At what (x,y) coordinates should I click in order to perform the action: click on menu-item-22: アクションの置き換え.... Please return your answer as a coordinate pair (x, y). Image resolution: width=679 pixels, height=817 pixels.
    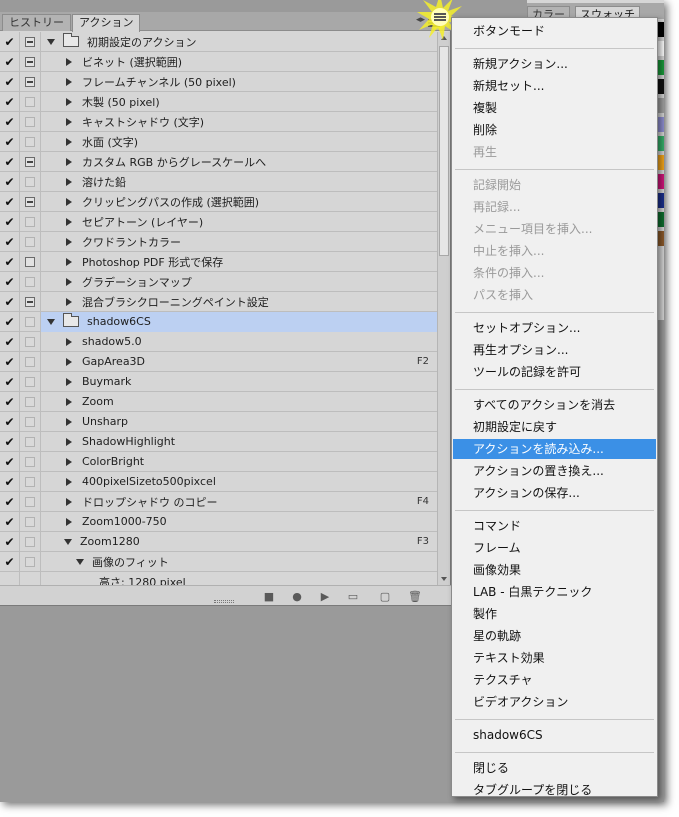
    Looking at the image, I should click on (554, 471).